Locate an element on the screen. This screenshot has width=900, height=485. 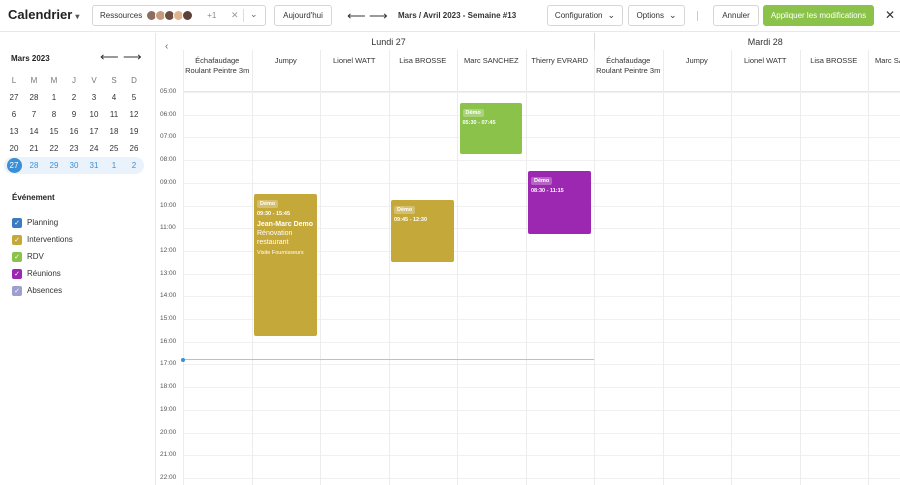
configuration-button: Configuration ⌄ is located at coordinates (585, 15).